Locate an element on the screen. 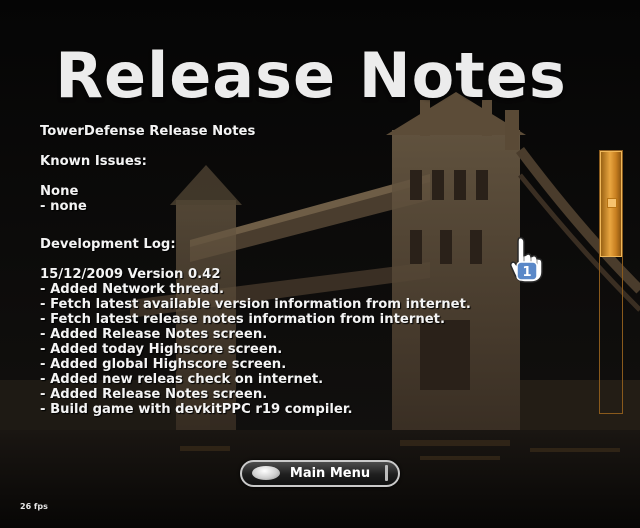 Image resolution: width=640 pixels, height=528 pixels. change-item: - Added global Highscore screen. is located at coordinates (163, 364).